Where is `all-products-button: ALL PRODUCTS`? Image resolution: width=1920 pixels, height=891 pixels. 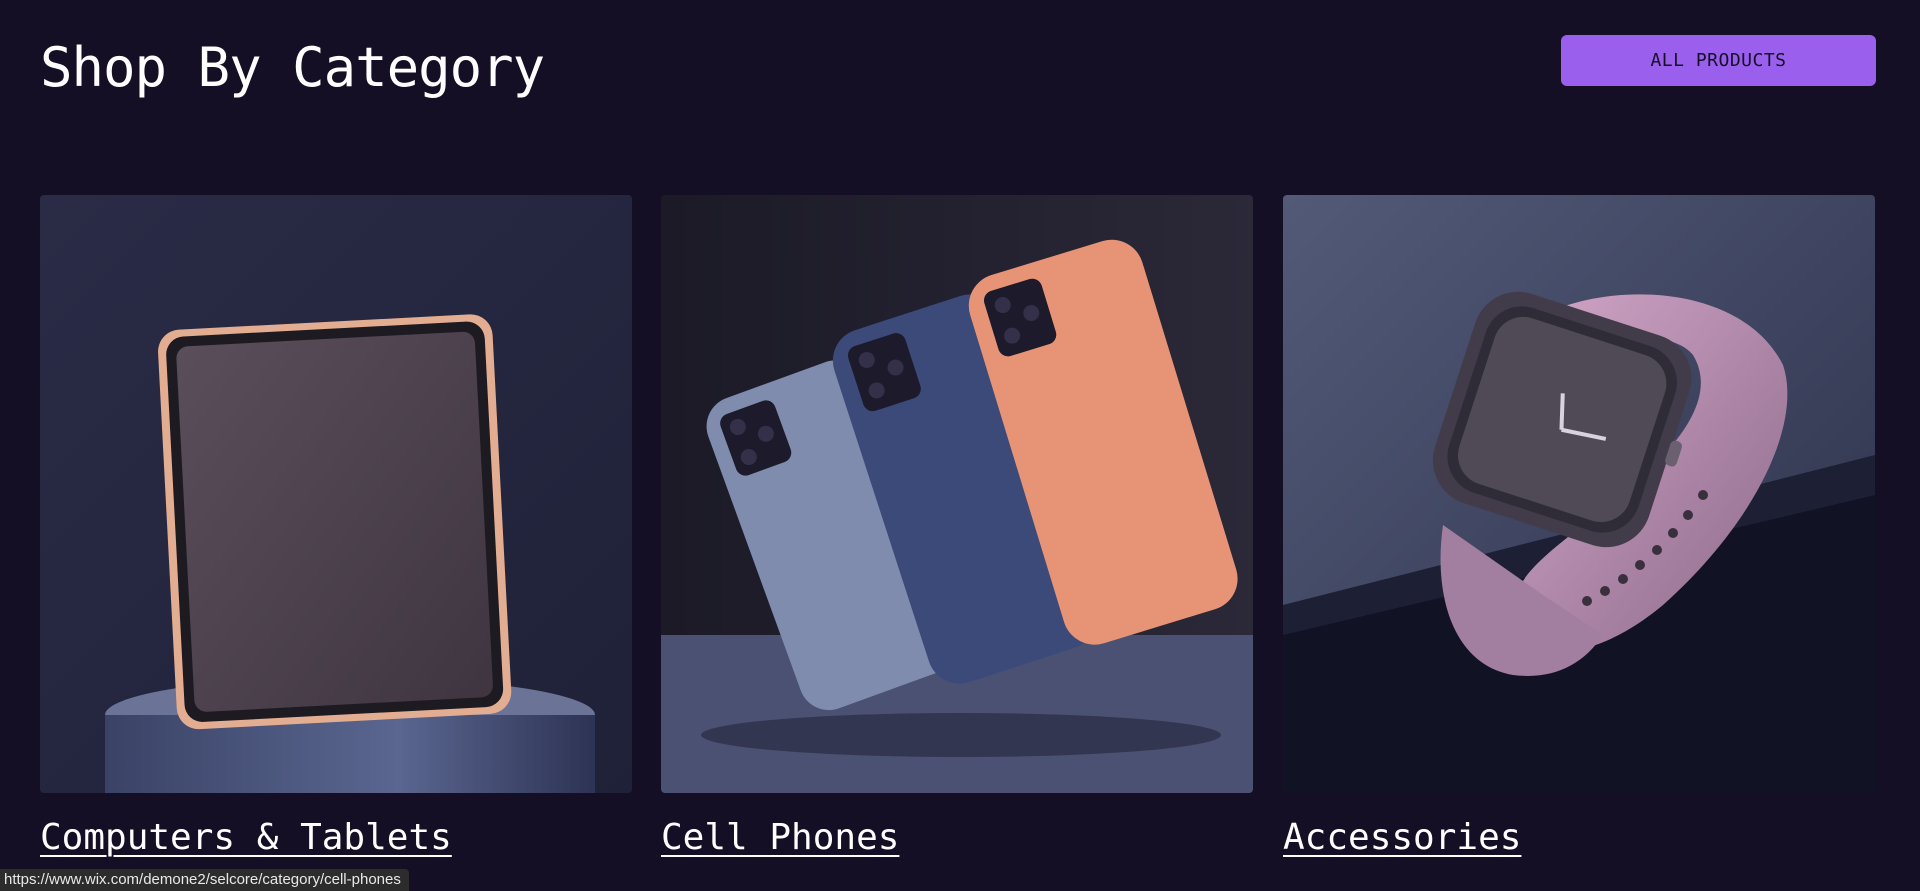 all-products-button: ALL PRODUCTS is located at coordinates (1718, 60).